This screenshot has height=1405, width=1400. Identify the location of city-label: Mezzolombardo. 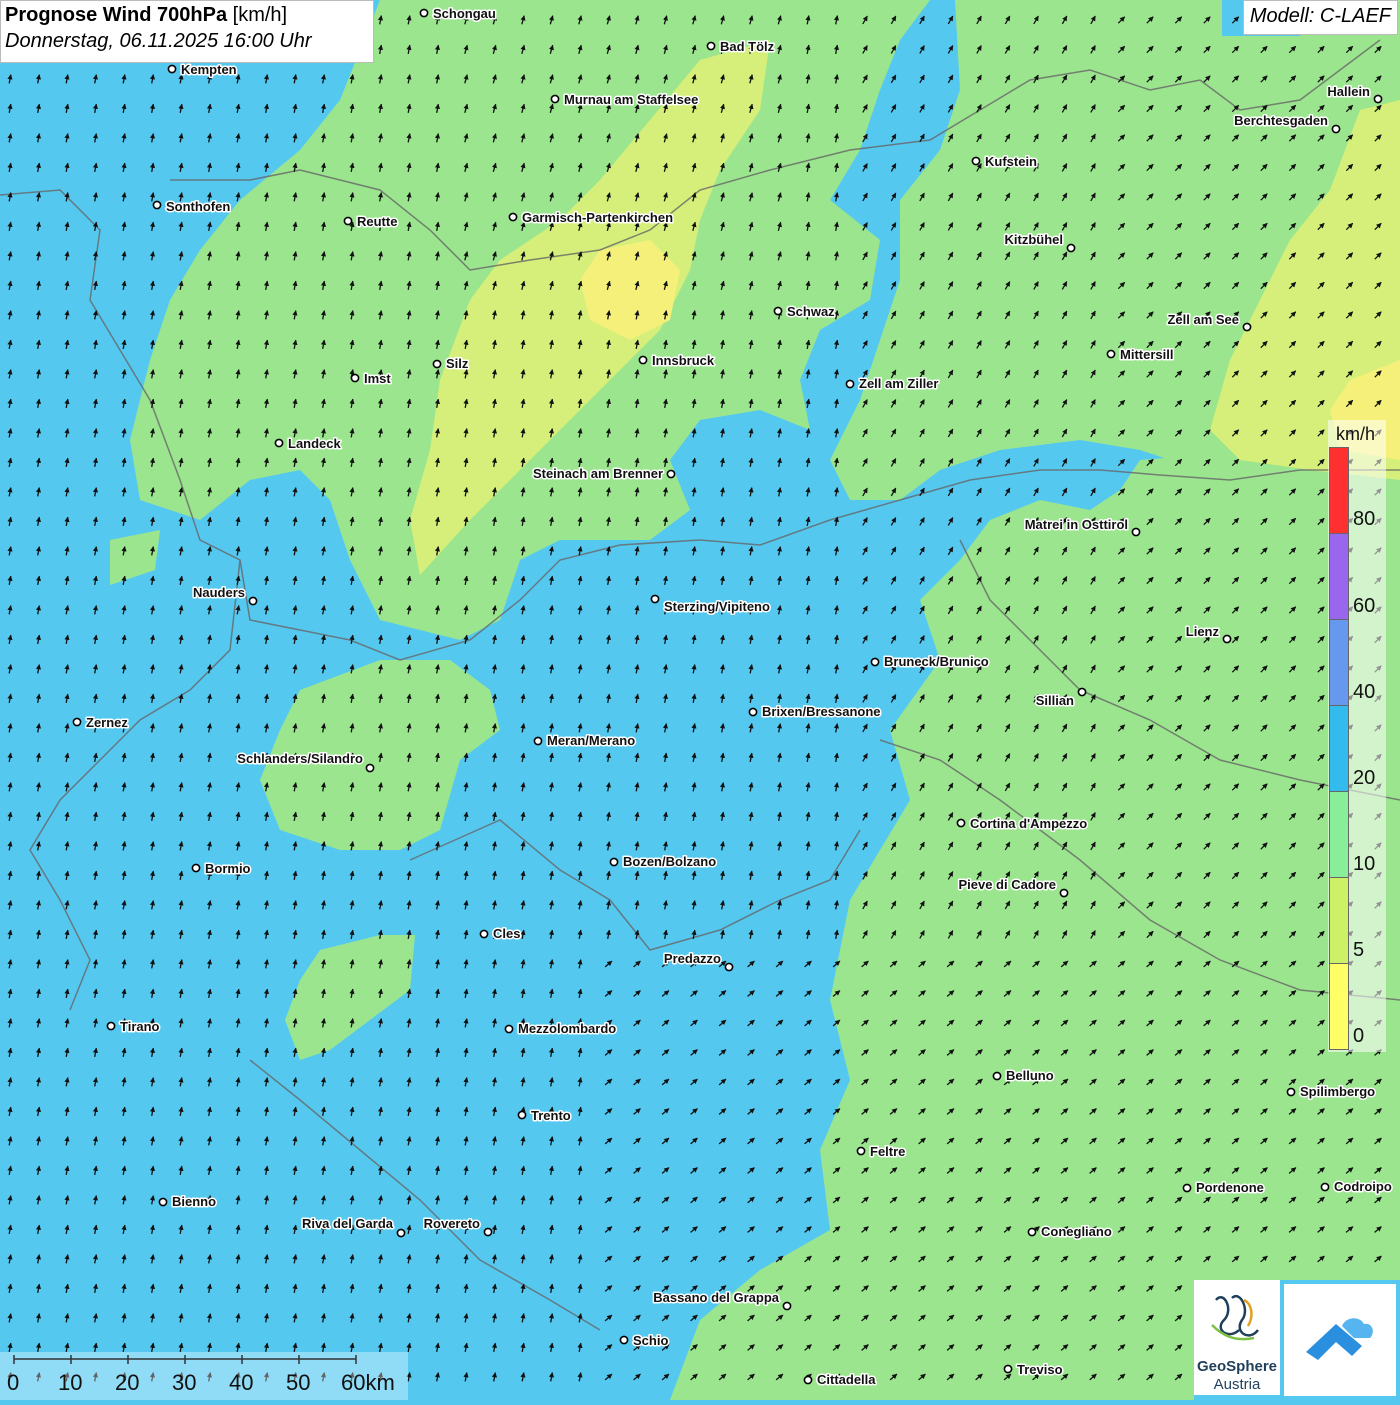
(567, 1028).